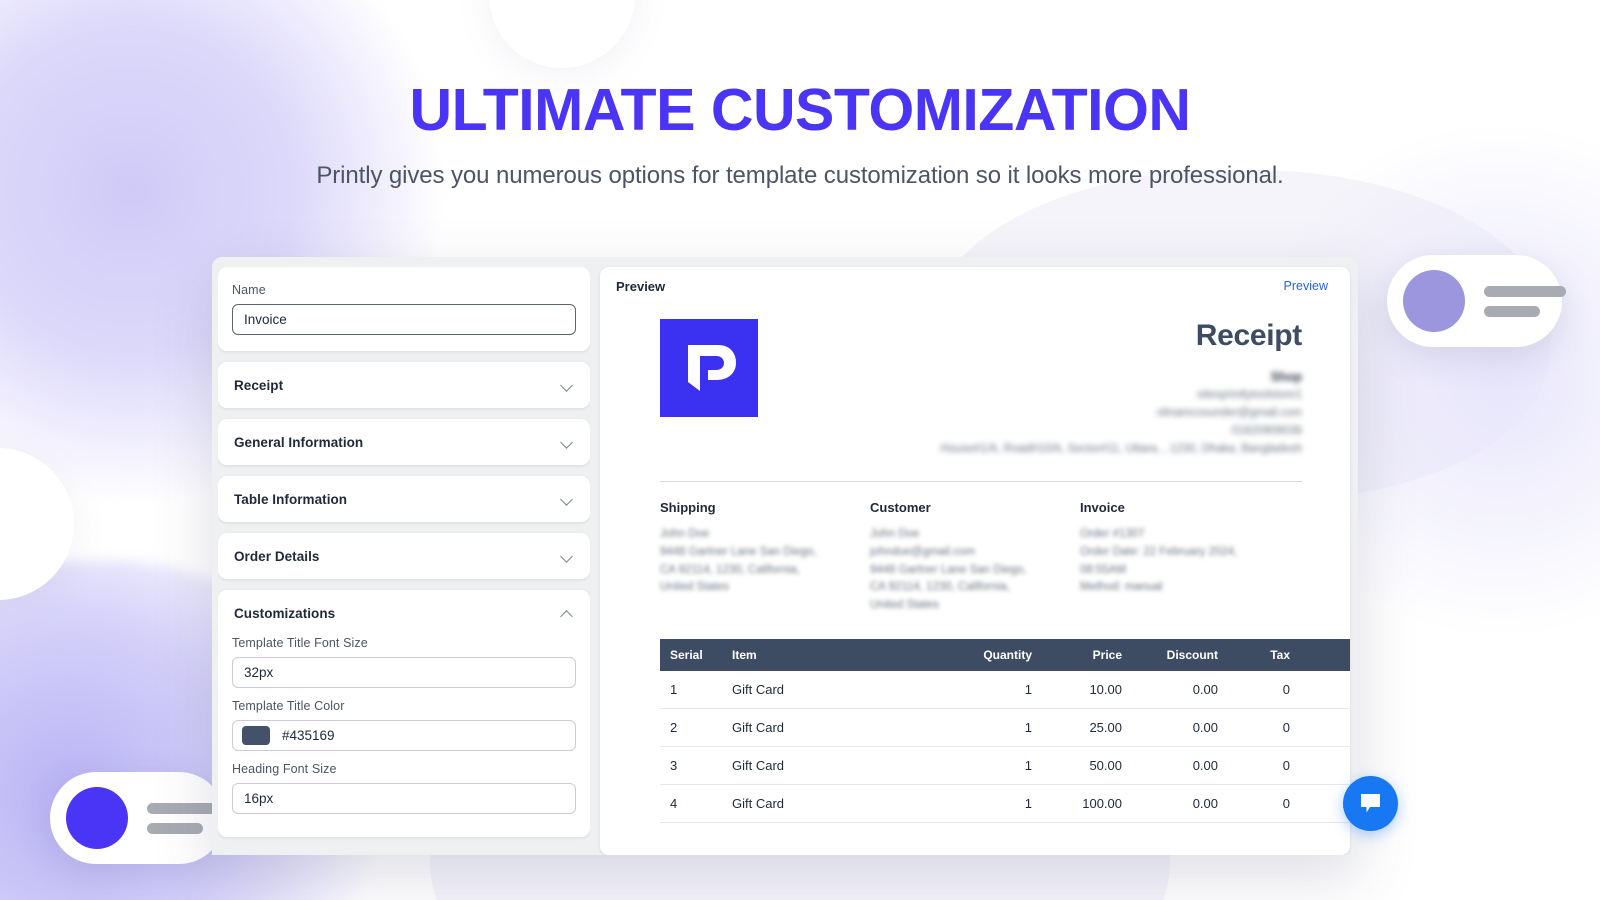  I want to click on field-label: Template Title Font Size, so click(300, 643).